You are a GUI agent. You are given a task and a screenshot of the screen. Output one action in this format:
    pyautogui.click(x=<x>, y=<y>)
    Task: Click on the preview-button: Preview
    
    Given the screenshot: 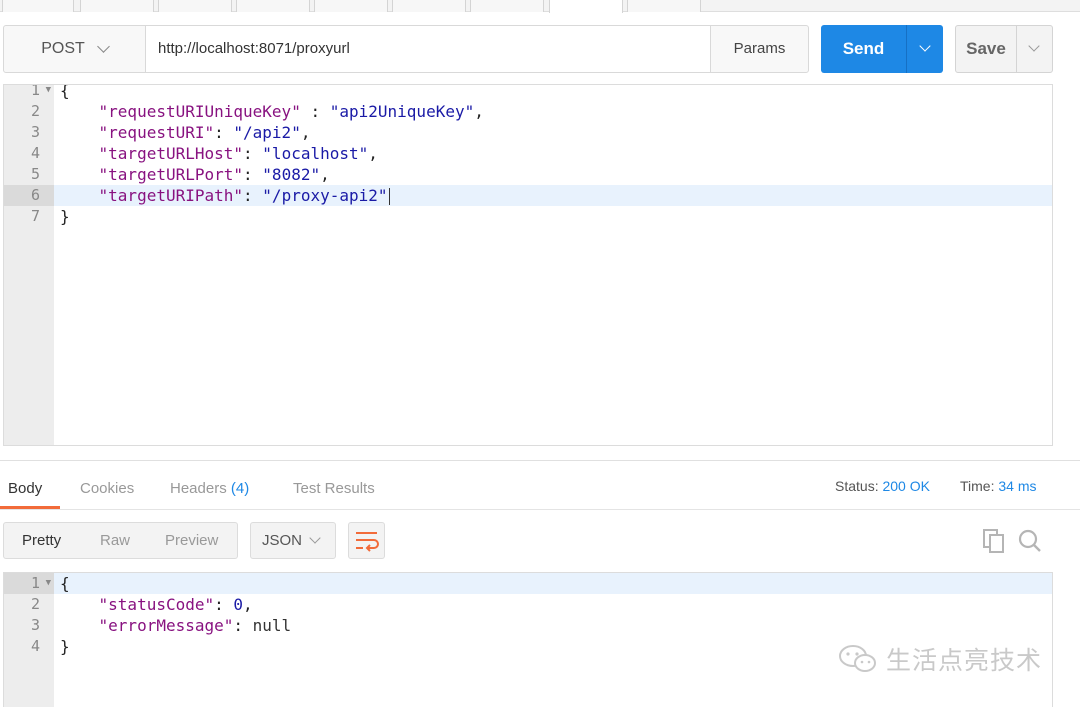 What is the action you would take?
    pyautogui.click(x=191, y=540)
    